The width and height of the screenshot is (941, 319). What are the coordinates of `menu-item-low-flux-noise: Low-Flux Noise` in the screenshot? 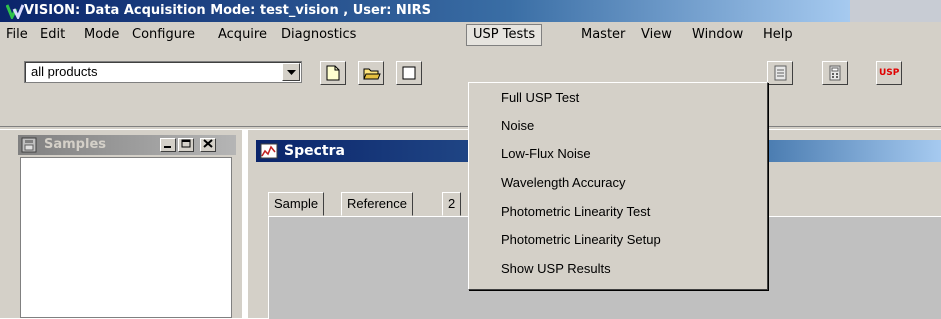 It's located at (546, 154).